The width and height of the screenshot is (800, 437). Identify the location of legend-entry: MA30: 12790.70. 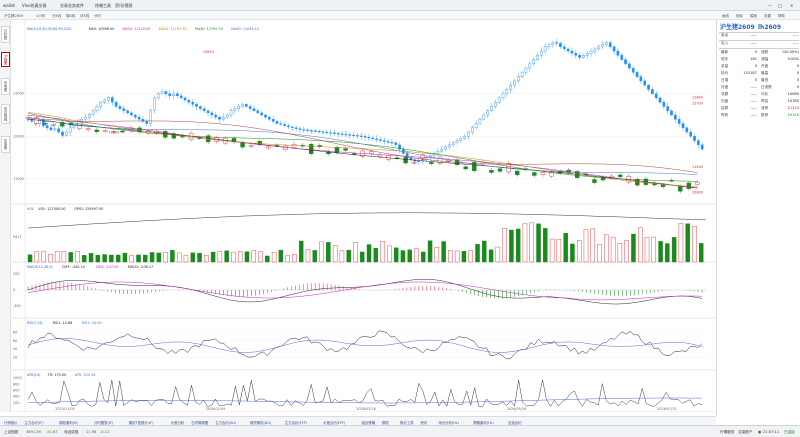
(209, 29).